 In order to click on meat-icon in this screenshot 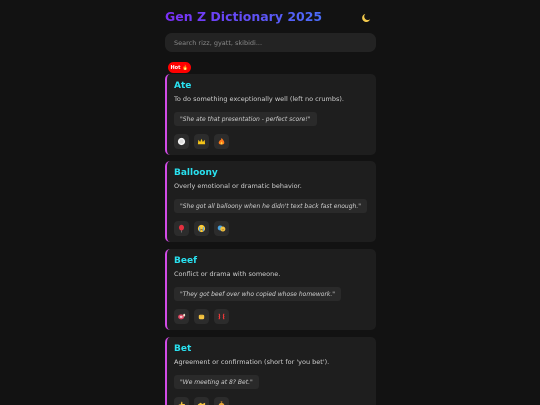, I will do `click(181, 316)`.